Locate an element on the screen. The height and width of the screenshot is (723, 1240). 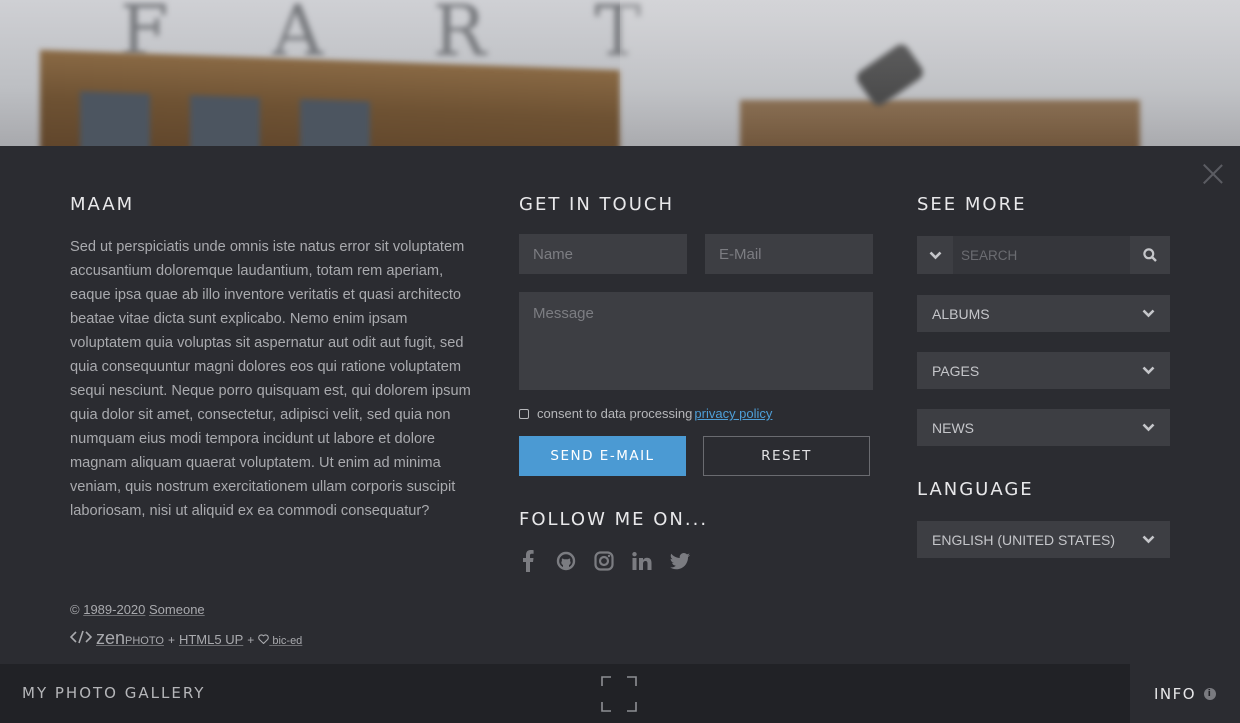
social-links is located at coordinates (604, 561).